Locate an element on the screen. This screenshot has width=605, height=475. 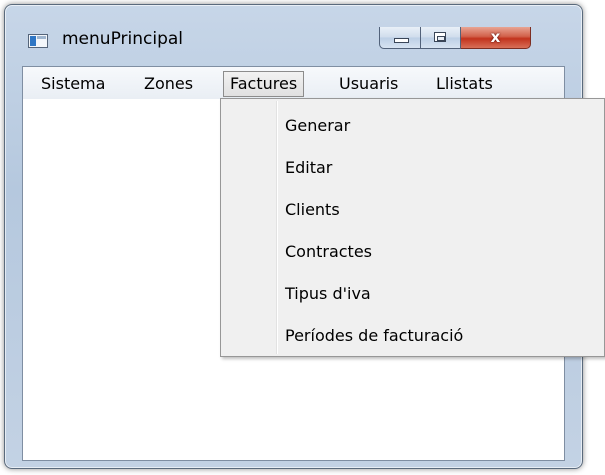
minimize-icon is located at coordinates (401, 40).